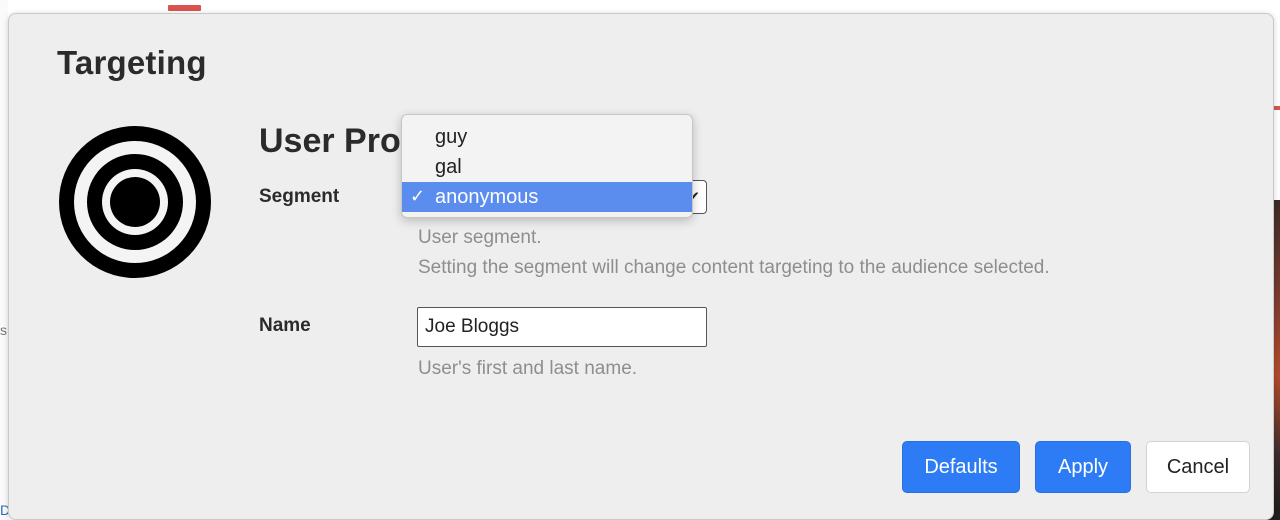  I want to click on name-label: Name, so click(285, 325).